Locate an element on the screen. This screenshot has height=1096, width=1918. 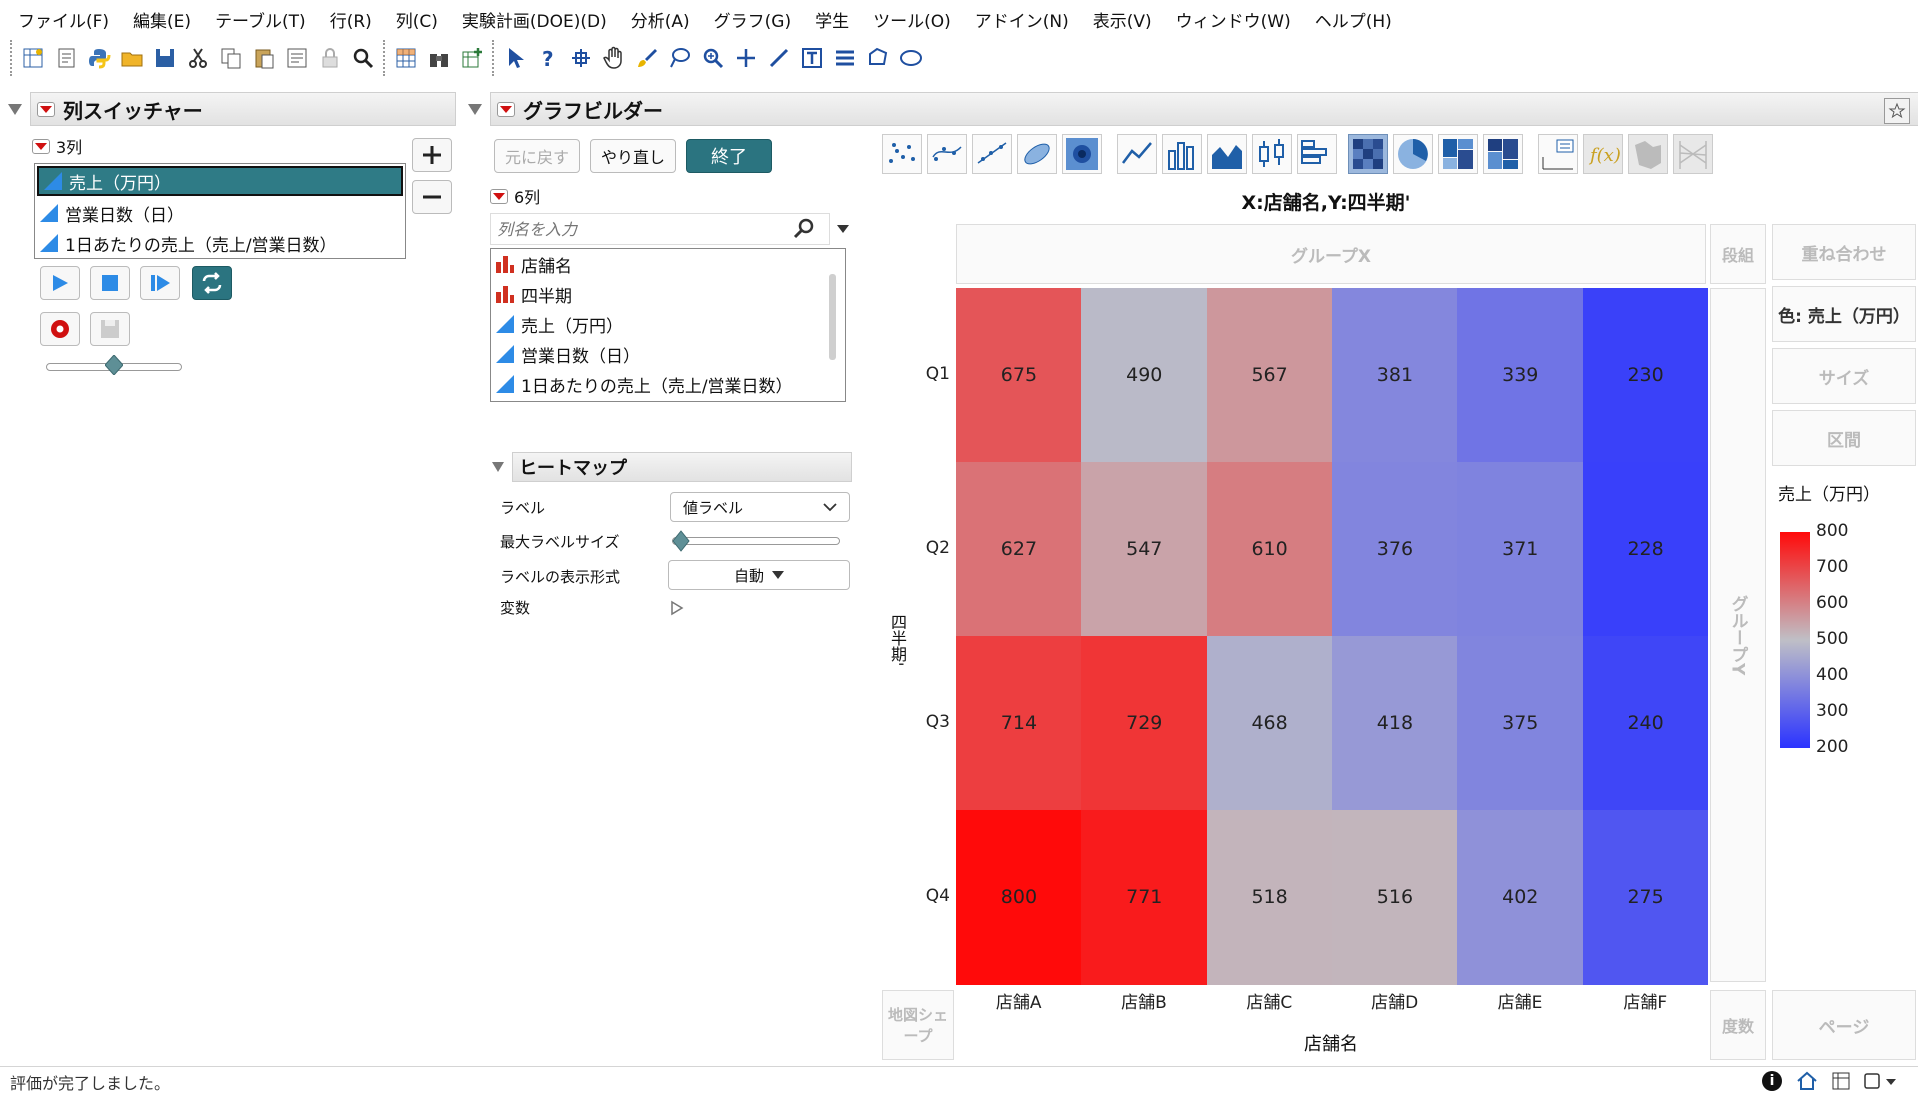
menu-item: 実験計画(DOE)(D) is located at coordinates (534, 19).